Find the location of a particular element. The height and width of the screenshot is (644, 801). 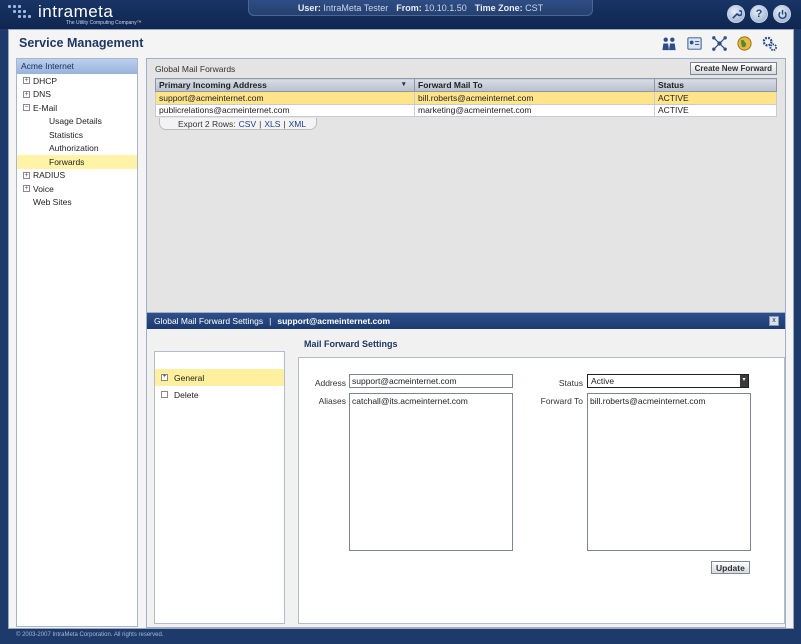

from-label: From: is located at coordinates (409, 7).